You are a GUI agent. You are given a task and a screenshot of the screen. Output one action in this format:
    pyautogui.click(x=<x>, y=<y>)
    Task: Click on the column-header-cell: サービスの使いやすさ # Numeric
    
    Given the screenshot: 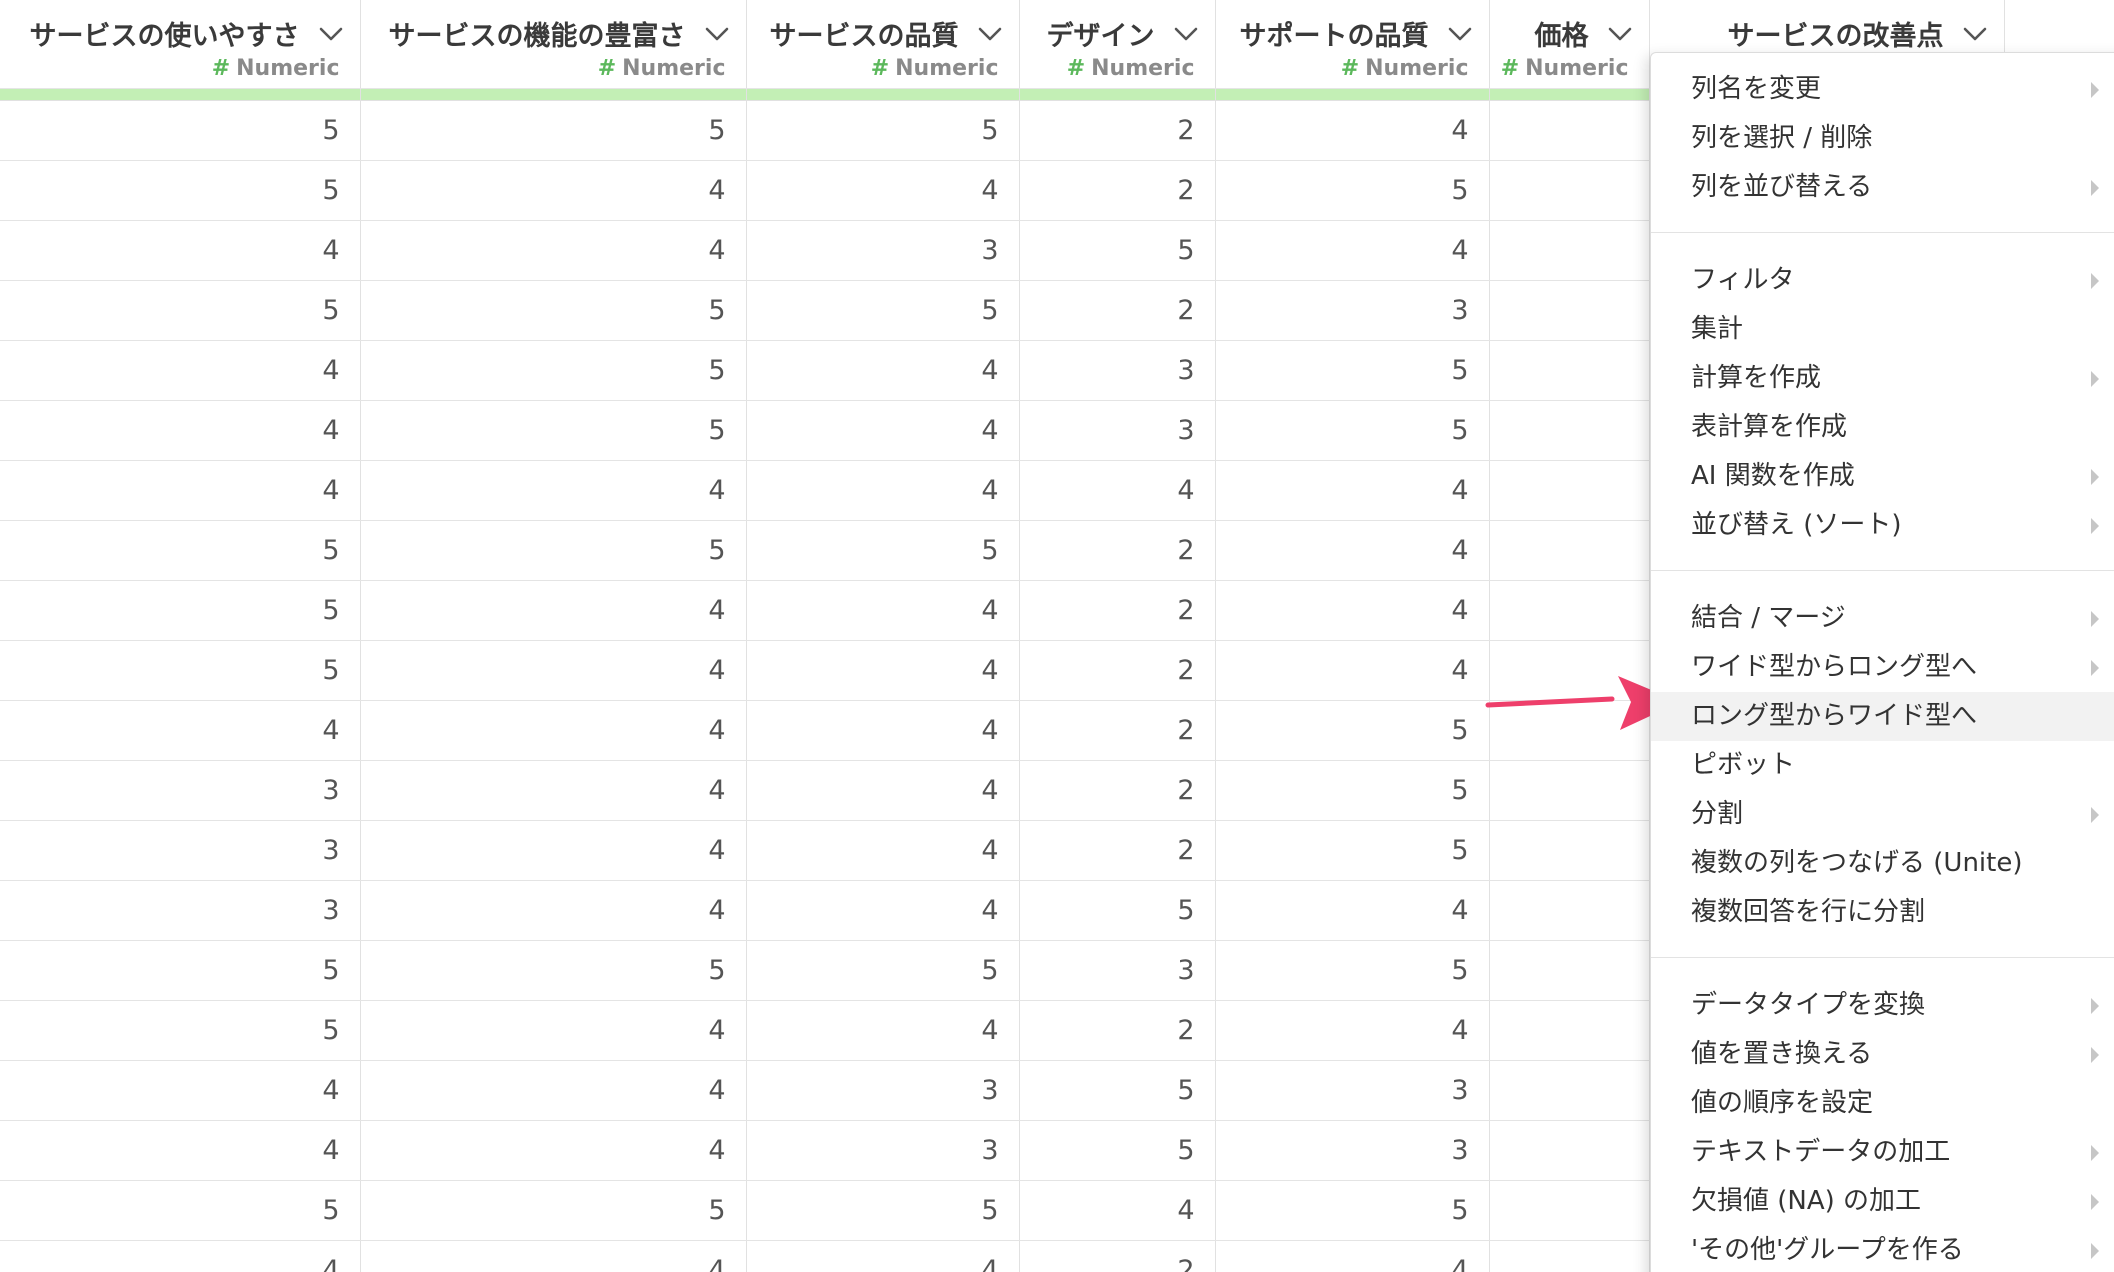 What is the action you would take?
    pyautogui.click(x=180, y=44)
    